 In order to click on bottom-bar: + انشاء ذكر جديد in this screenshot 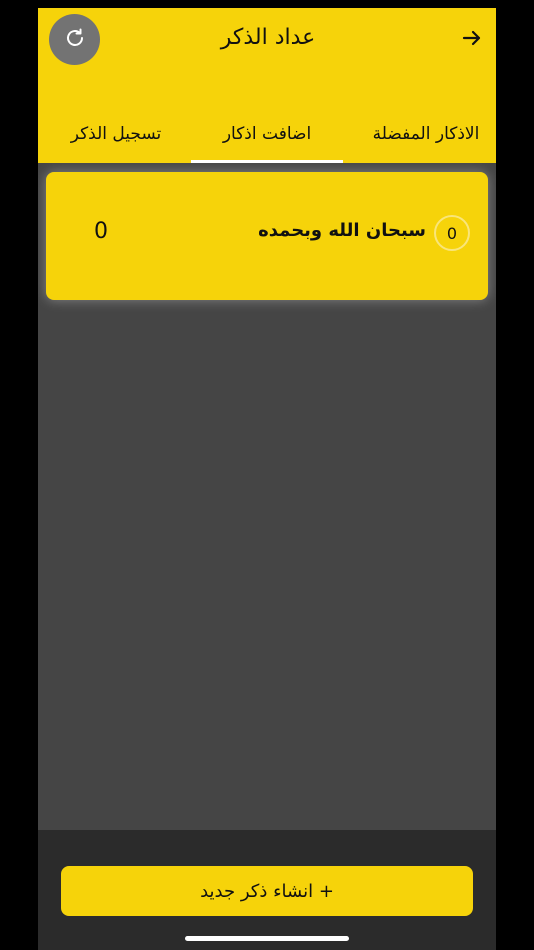, I will do `click(267, 890)`.